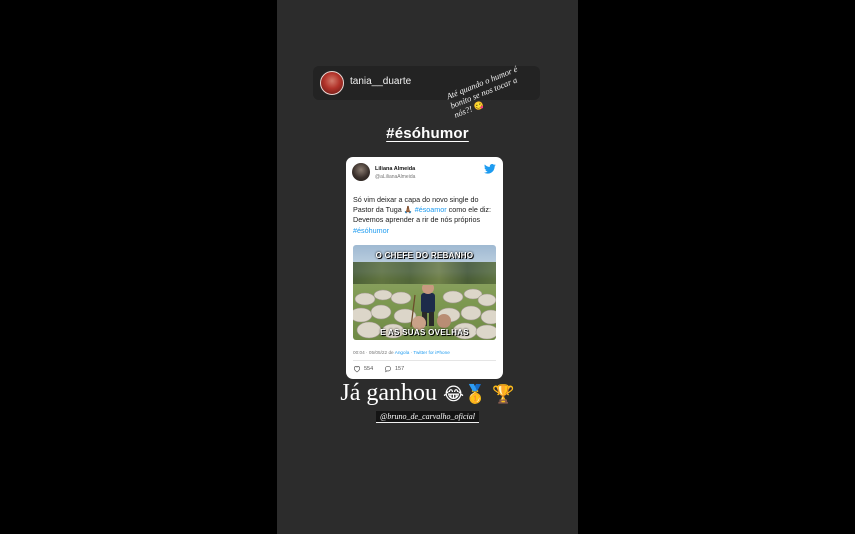 This screenshot has width=855, height=534. Describe the element at coordinates (424, 332) in the screenshot. I see `meme-bottom-text: E AS SUAS OVELHAS` at that location.